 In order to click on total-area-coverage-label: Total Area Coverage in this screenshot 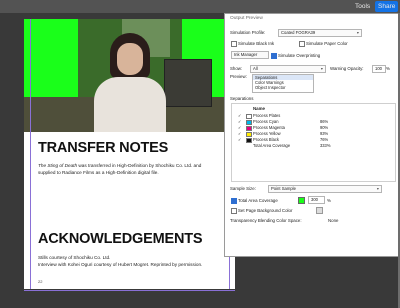, I will do `click(258, 200)`.